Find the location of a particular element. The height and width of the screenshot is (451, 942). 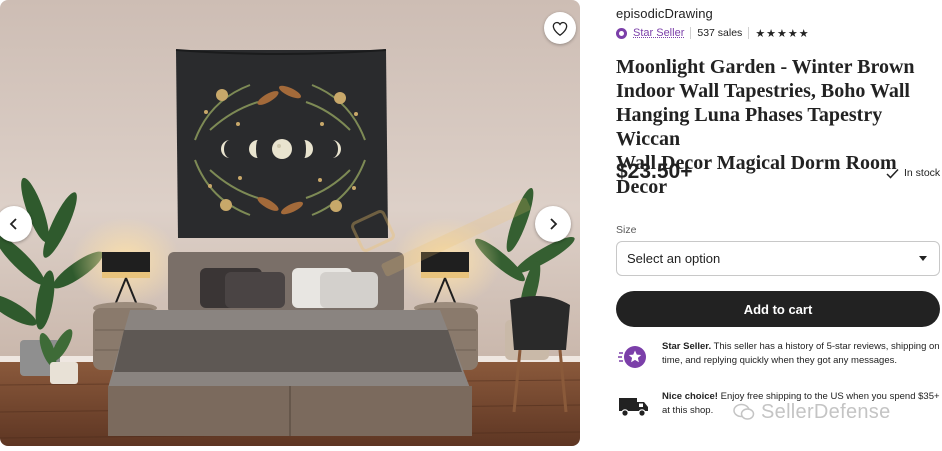

stock-label: In stock is located at coordinates (922, 173).